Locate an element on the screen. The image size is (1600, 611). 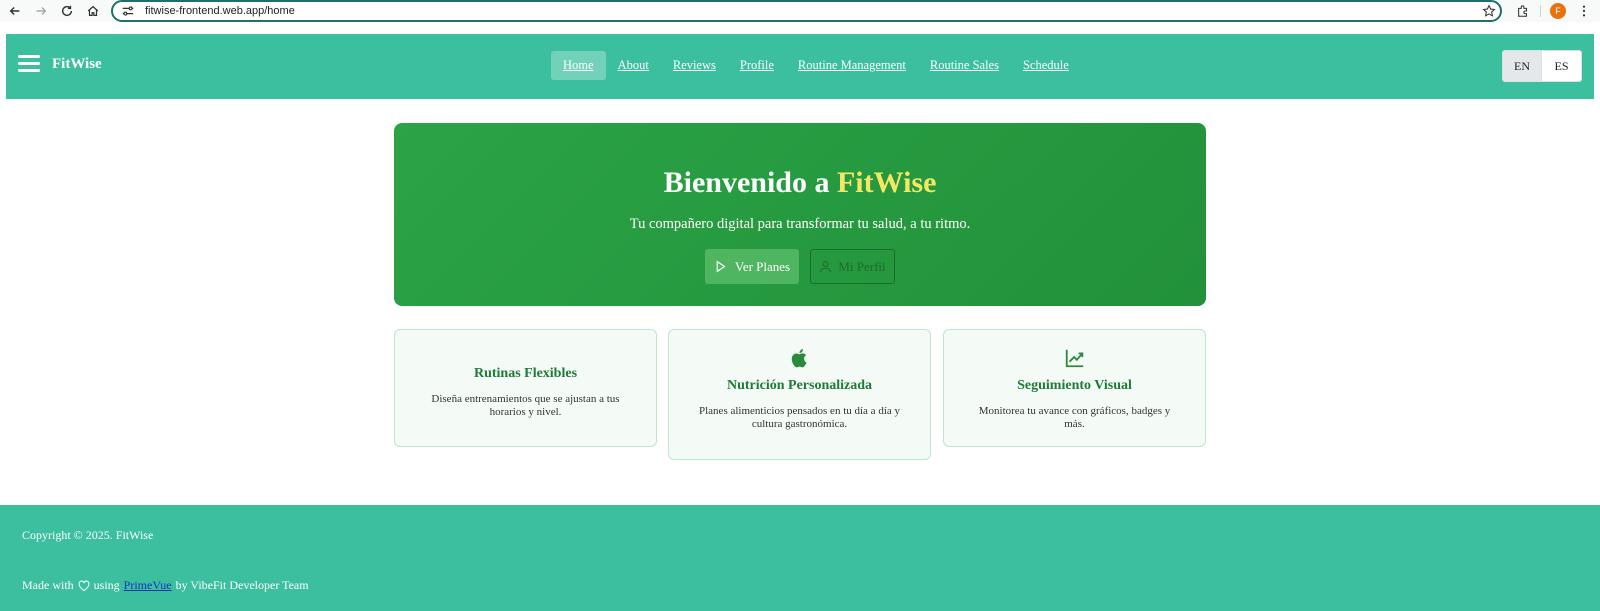
back-icon is located at coordinates (14, 11).